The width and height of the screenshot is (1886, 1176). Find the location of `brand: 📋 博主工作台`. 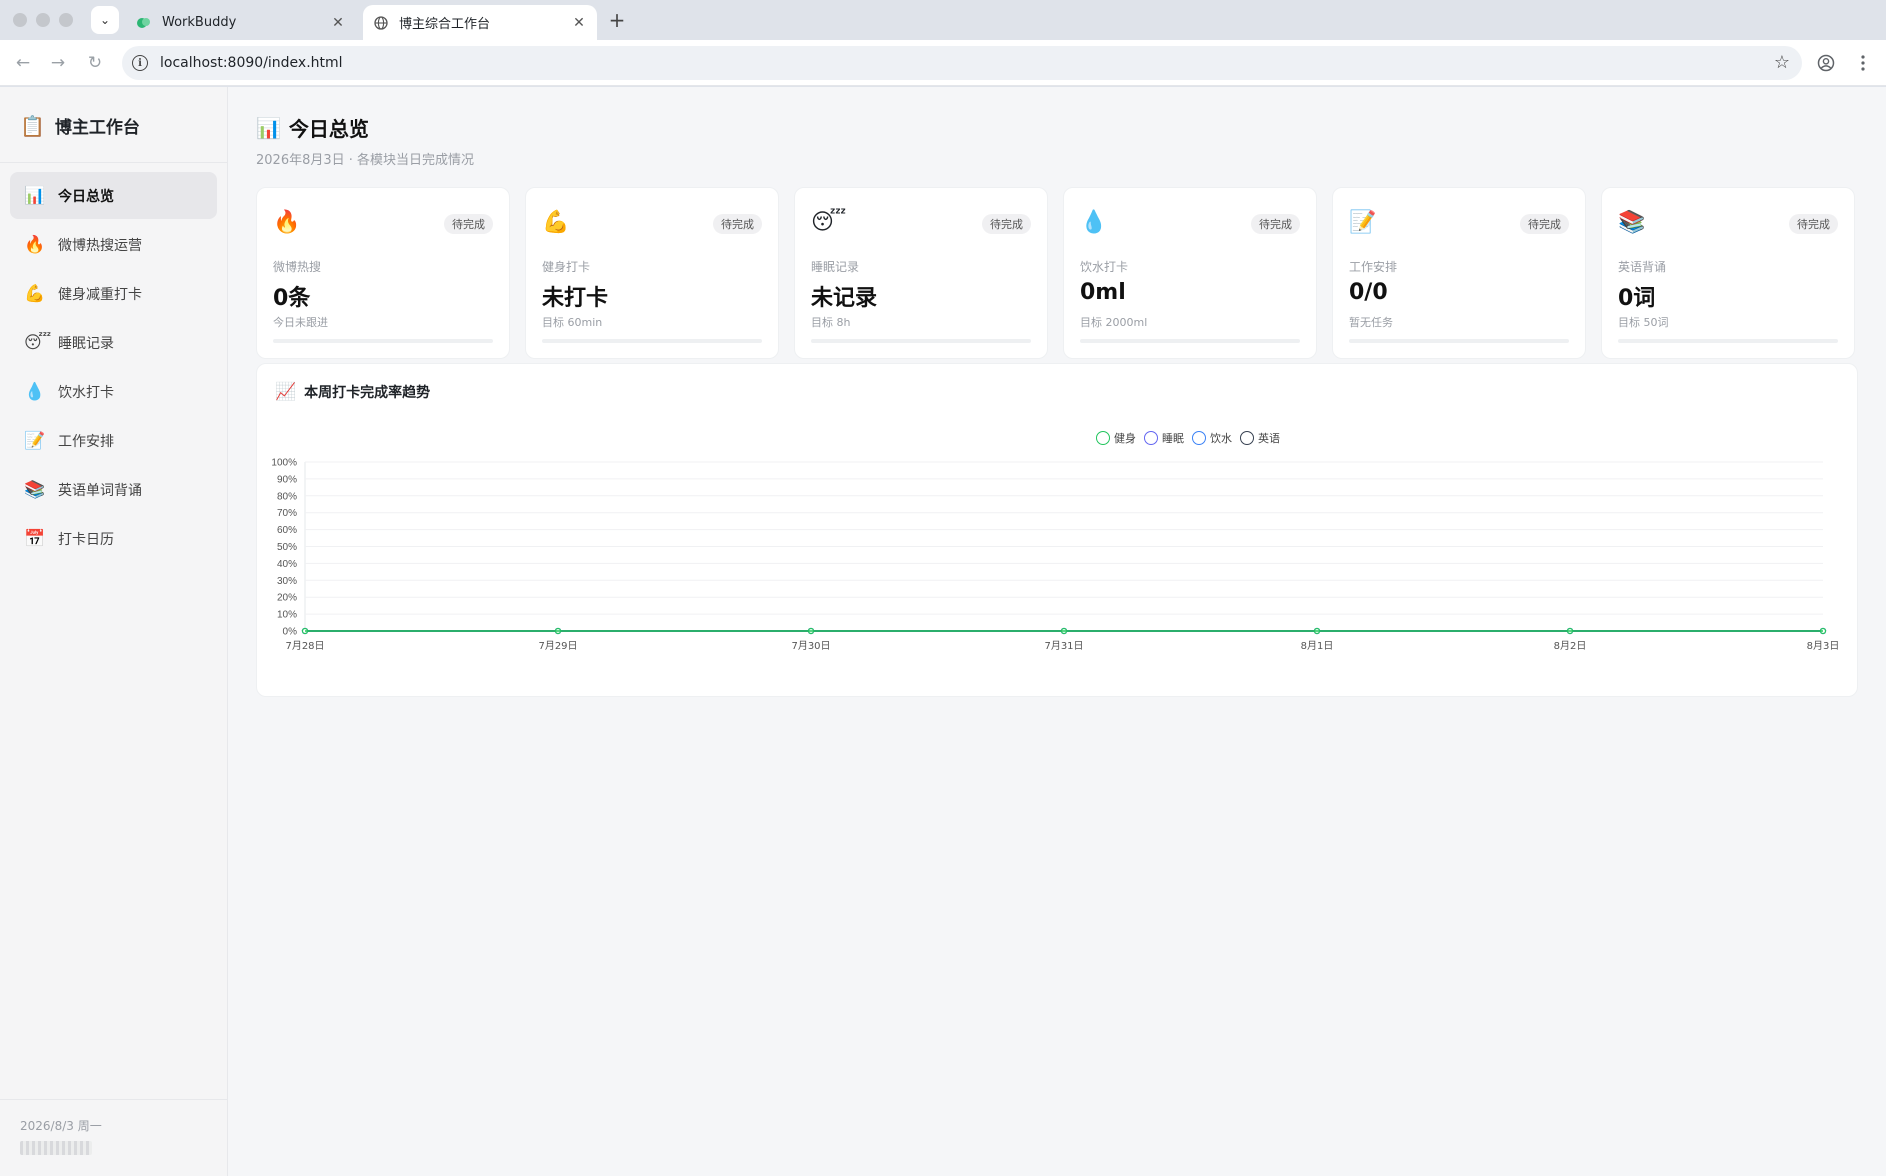

brand: 📋 博主工作台 is located at coordinates (80, 126).